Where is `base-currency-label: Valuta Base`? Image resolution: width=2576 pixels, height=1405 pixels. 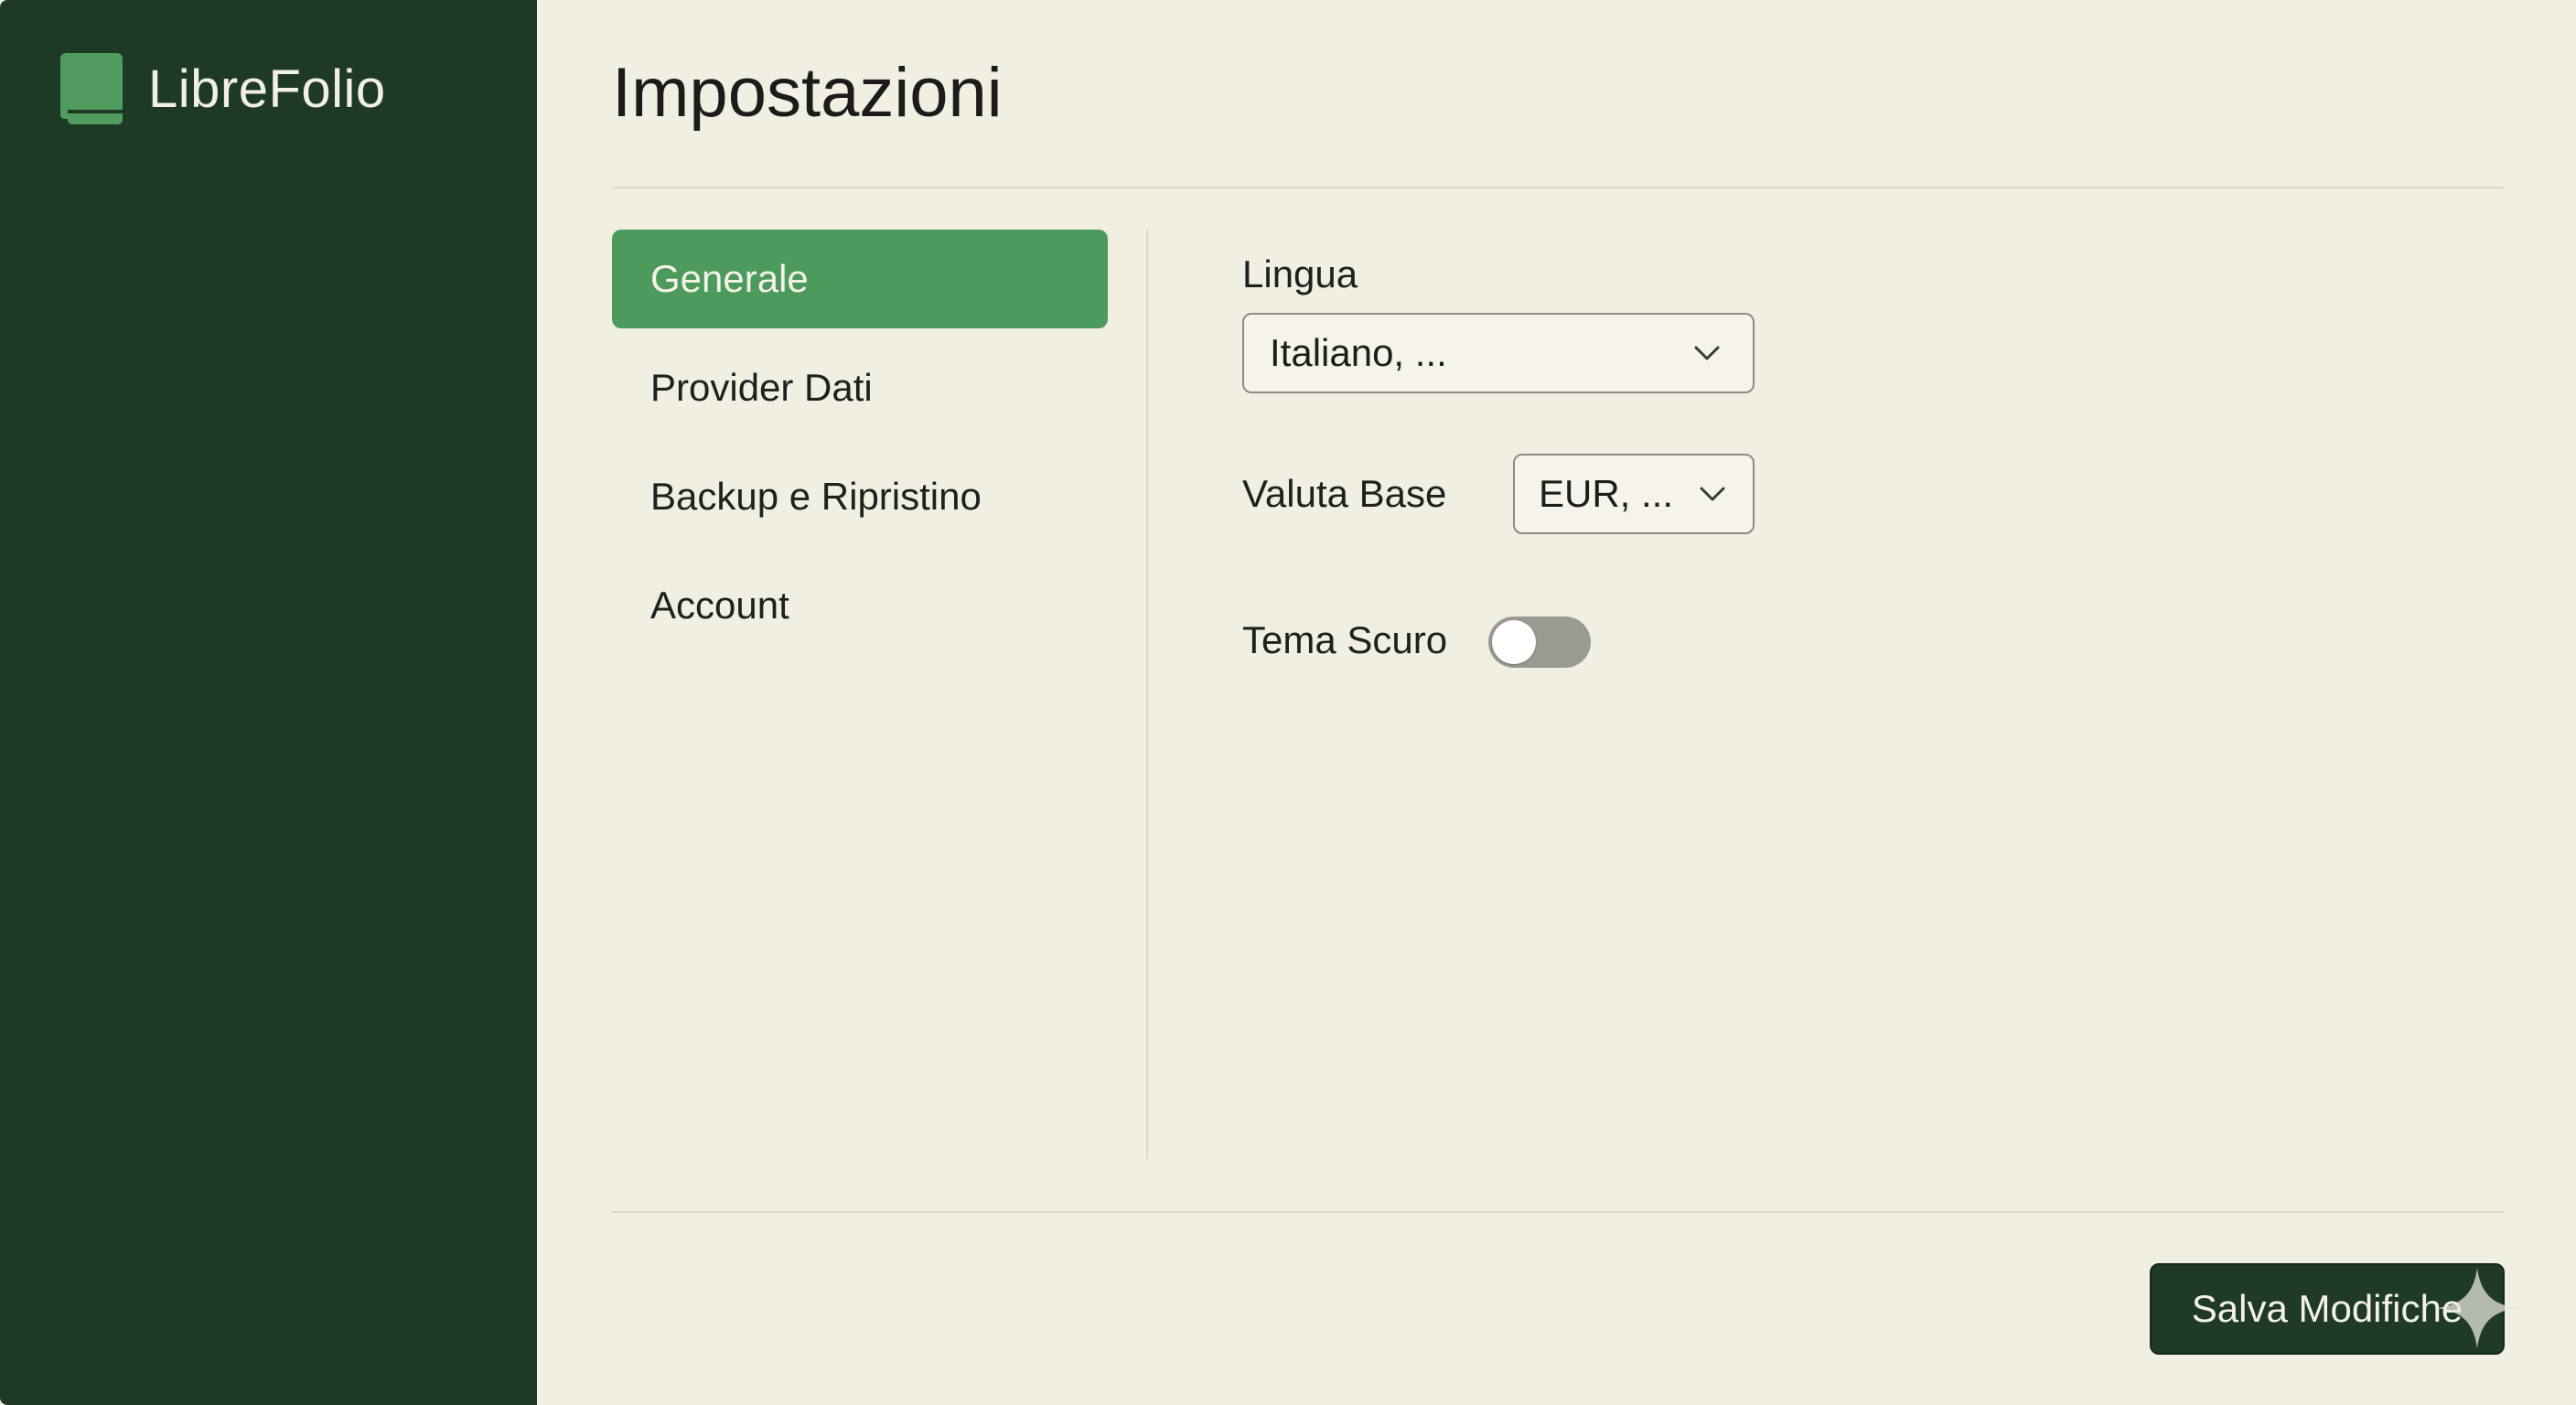
base-currency-label: Valuta Base is located at coordinates (1345, 494).